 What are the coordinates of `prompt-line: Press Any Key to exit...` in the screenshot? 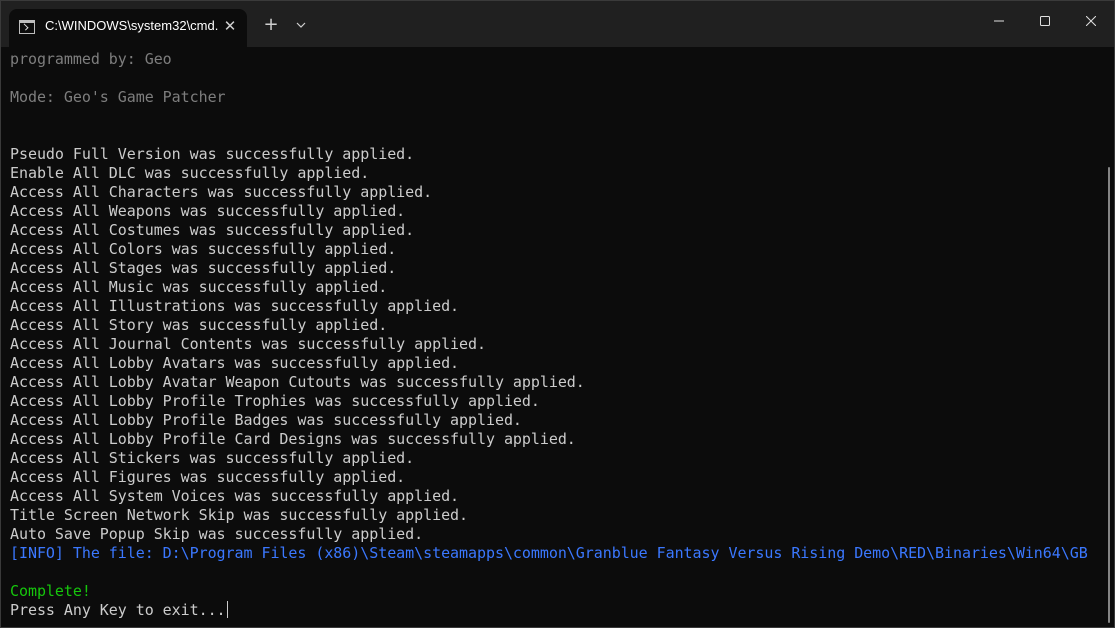 It's located at (555, 610).